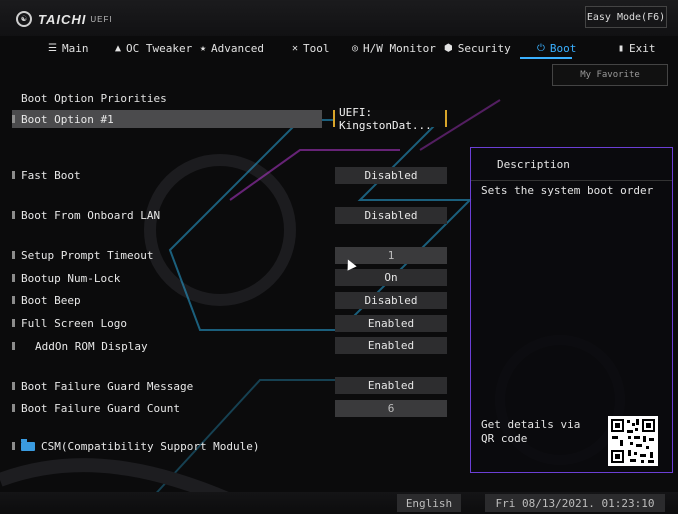  Describe the element at coordinates (238, 48) in the screenshot. I see `tab-label: Advanced` at that location.